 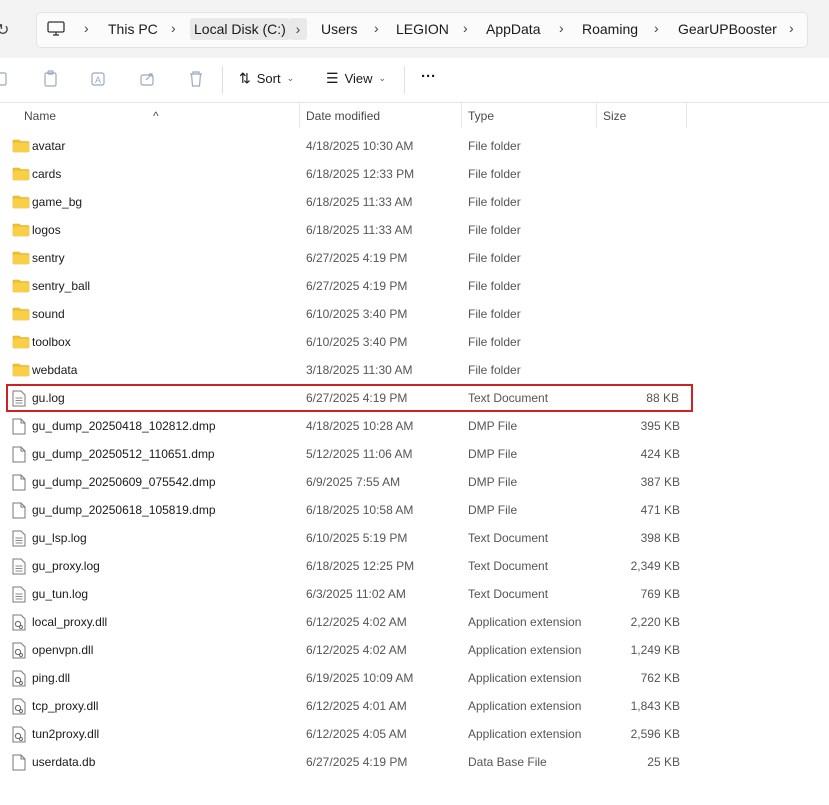 I want to click on file-name: gu_proxy.log, so click(x=66, y=566).